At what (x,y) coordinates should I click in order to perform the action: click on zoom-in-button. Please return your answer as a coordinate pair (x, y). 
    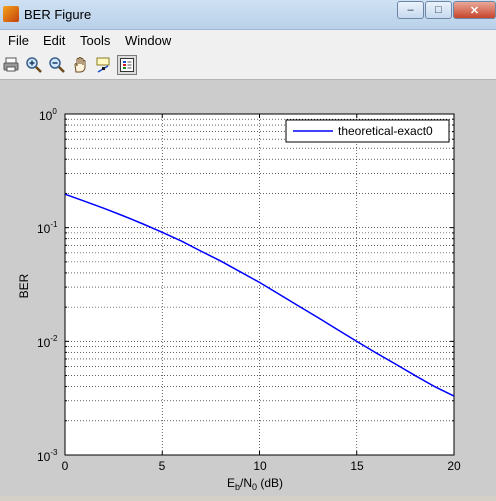
    Looking at the image, I should click on (34, 65).